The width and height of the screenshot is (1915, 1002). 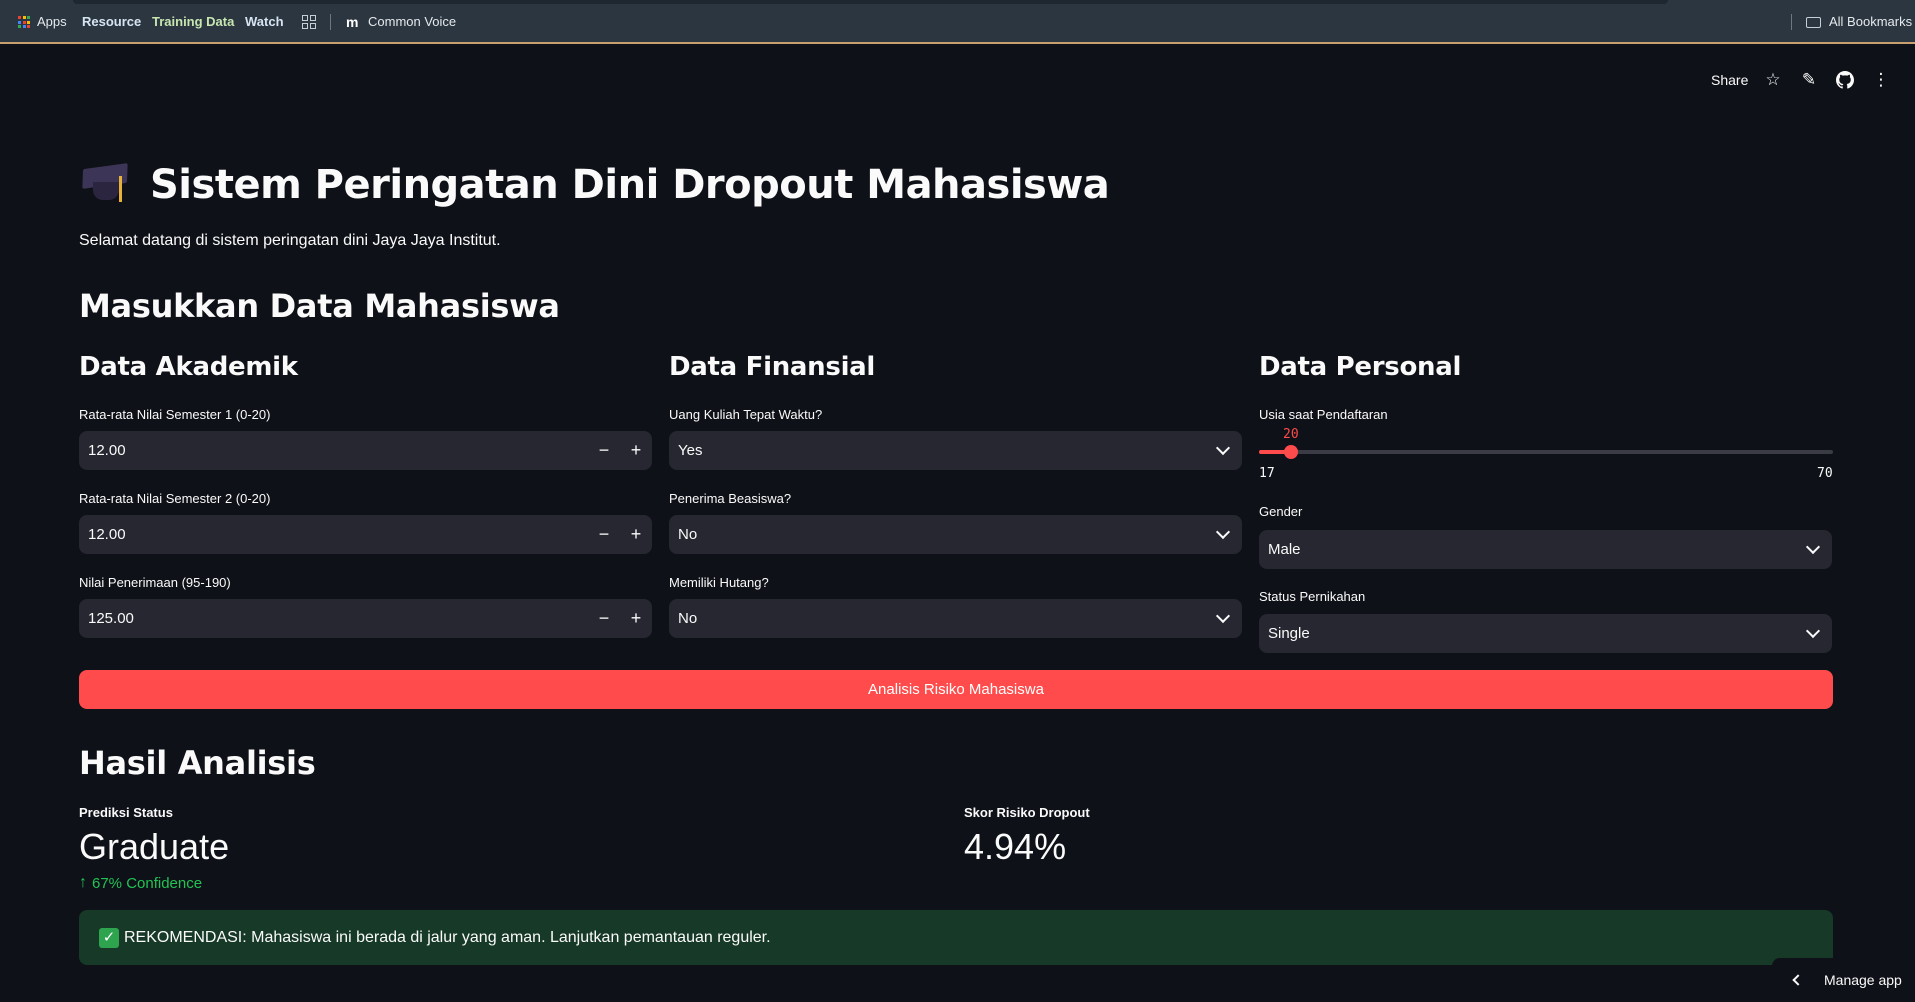 What do you see at coordinates (955, 534) in the screenshot?
I see `scholarship-select: No` at bounding box center [955, 534].